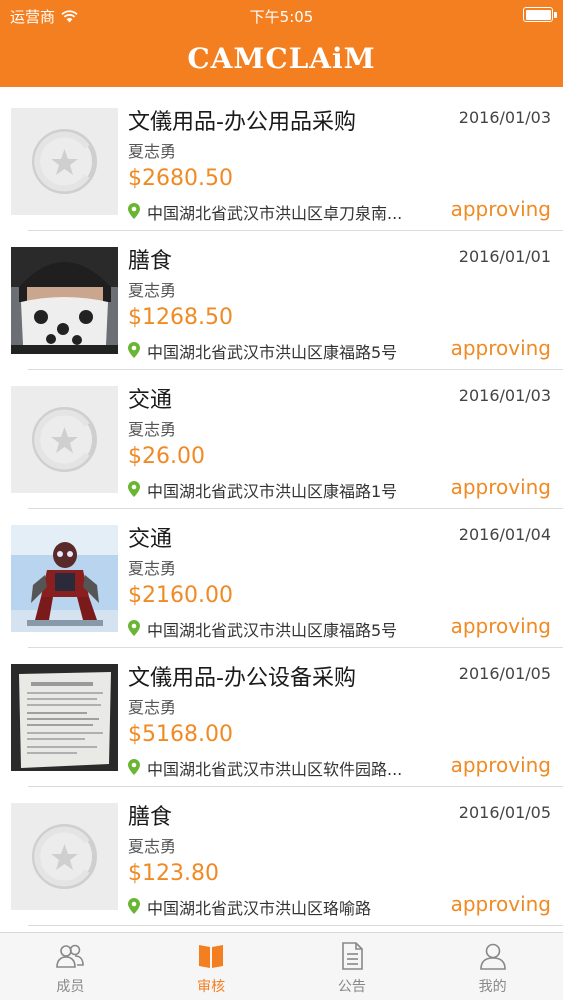 This screenshot has height=1000, width=563. What do you see at coordinates (242, 122) in the screenshot?
I see `claim-title: 文儀用品-办公用品采购` at bounding box center [242, 122].